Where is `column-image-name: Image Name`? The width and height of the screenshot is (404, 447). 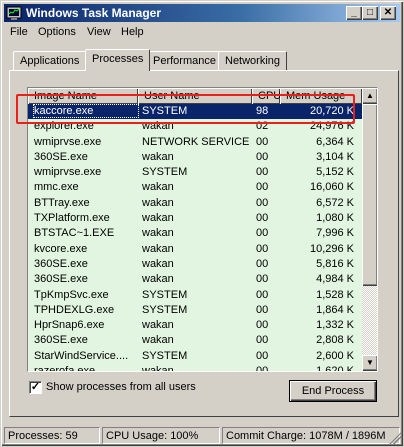
column-image-name: Image Name is located at coordinates (83, 96).